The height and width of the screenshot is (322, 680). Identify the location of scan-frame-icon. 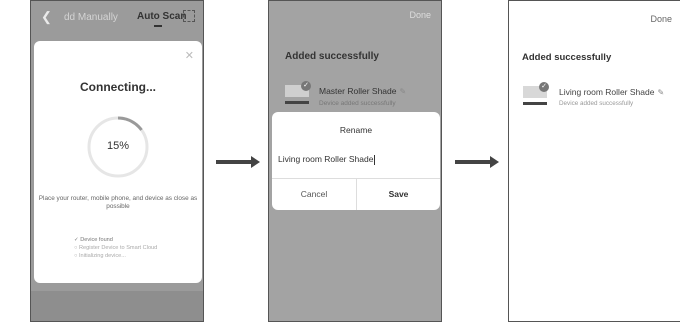
(189, 16).